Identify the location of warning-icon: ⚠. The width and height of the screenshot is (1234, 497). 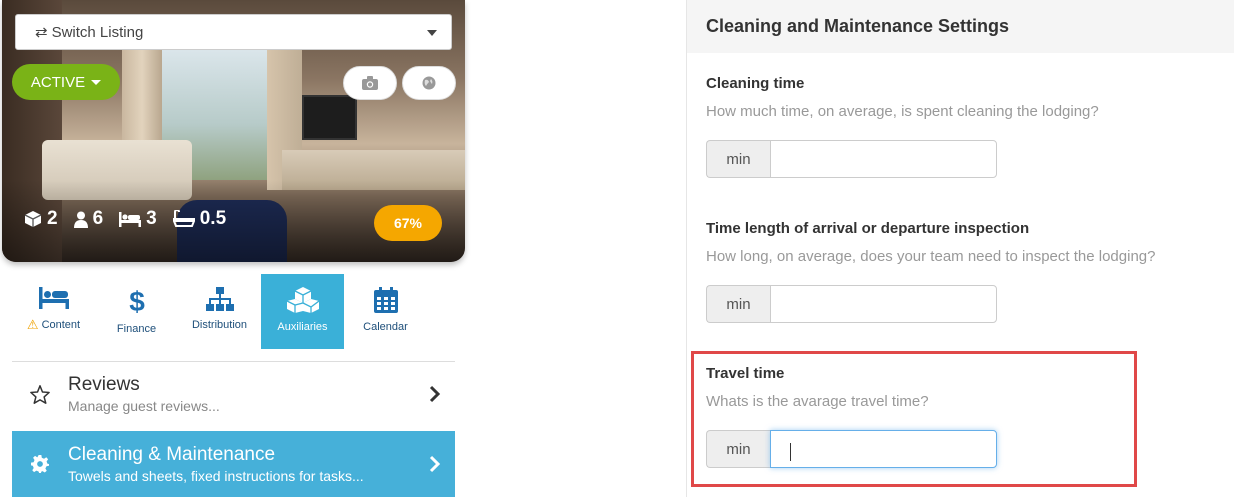
(32, 324).